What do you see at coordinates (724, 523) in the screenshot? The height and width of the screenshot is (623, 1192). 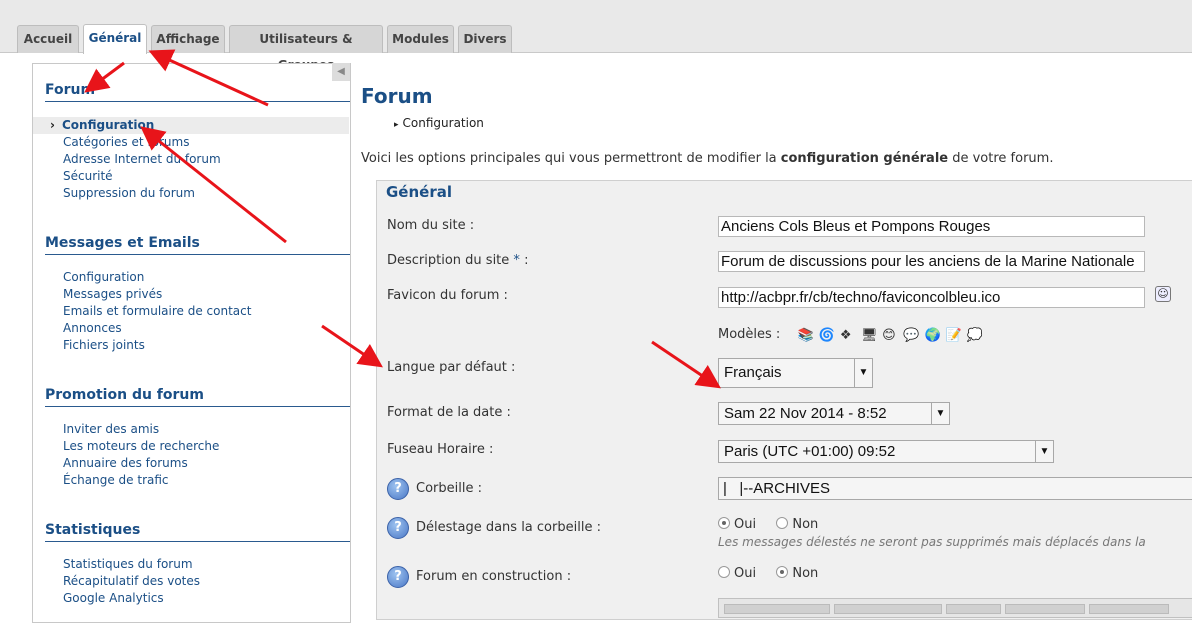 I see `delestage-oui-radio` at bounding box center [724, 523].